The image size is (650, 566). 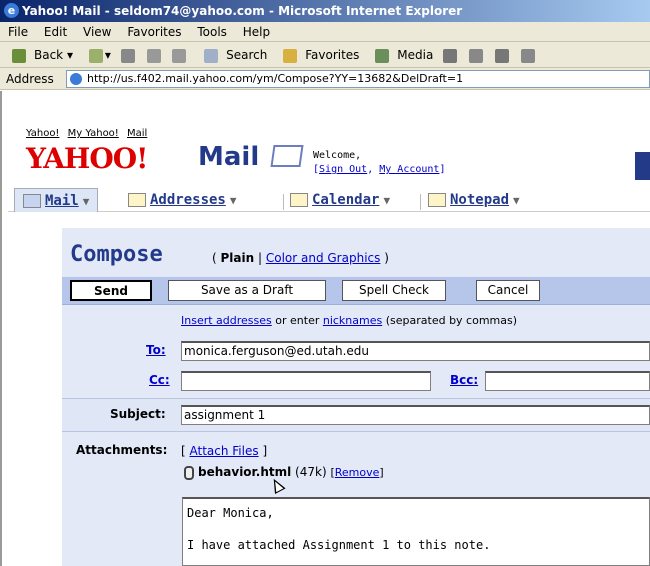 What do you see at coordinates (179, 55) in the screenshot?
I see `home-icon` at bounding box center [179, 55].